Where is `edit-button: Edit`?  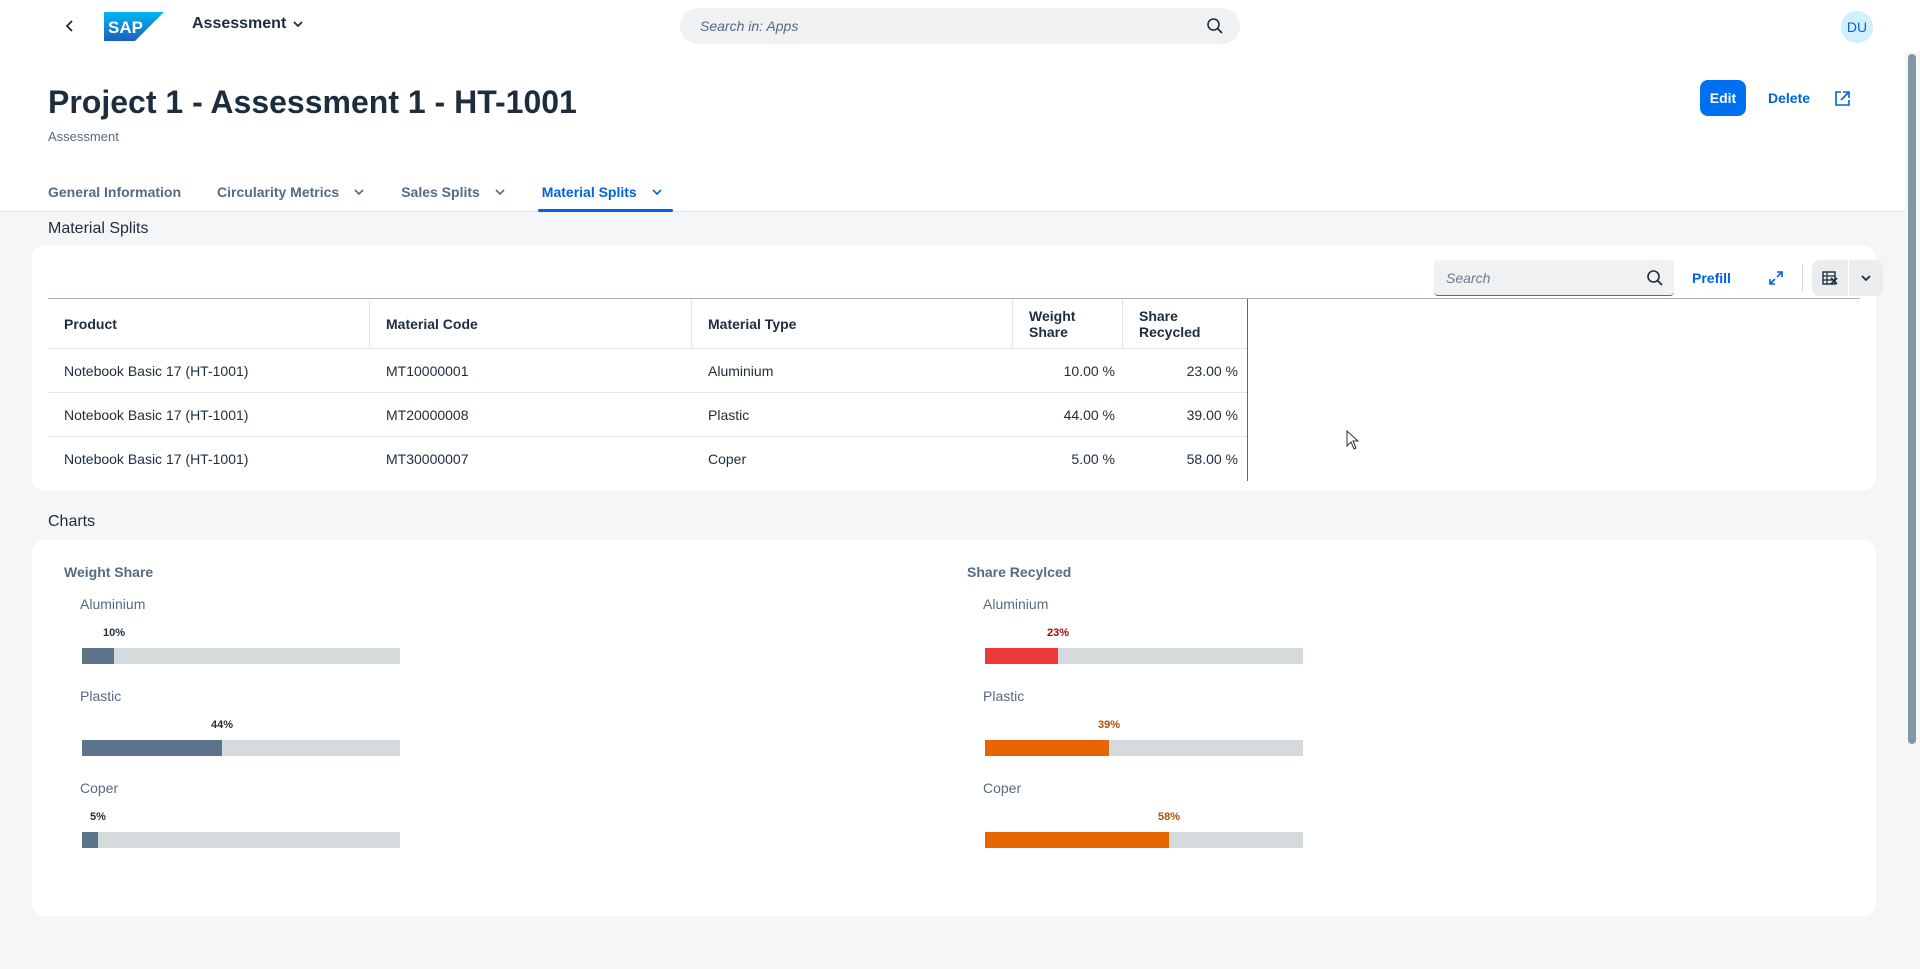 edit-button: Edit is located at coordinates (1723, 98).